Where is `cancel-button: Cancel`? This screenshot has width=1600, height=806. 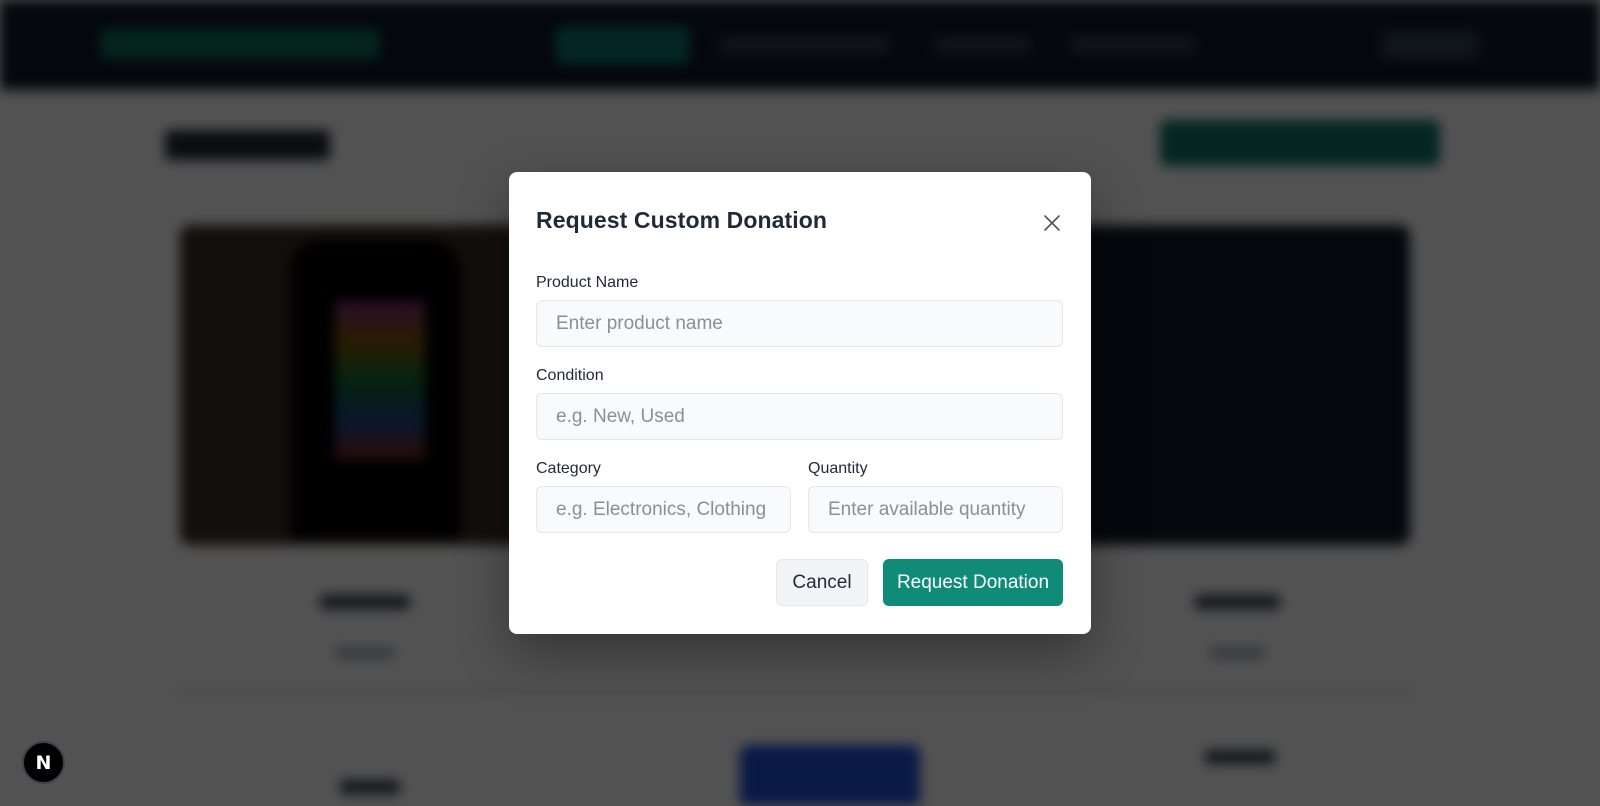 cancel-button: Cancel is located at coordinates (822, 582).